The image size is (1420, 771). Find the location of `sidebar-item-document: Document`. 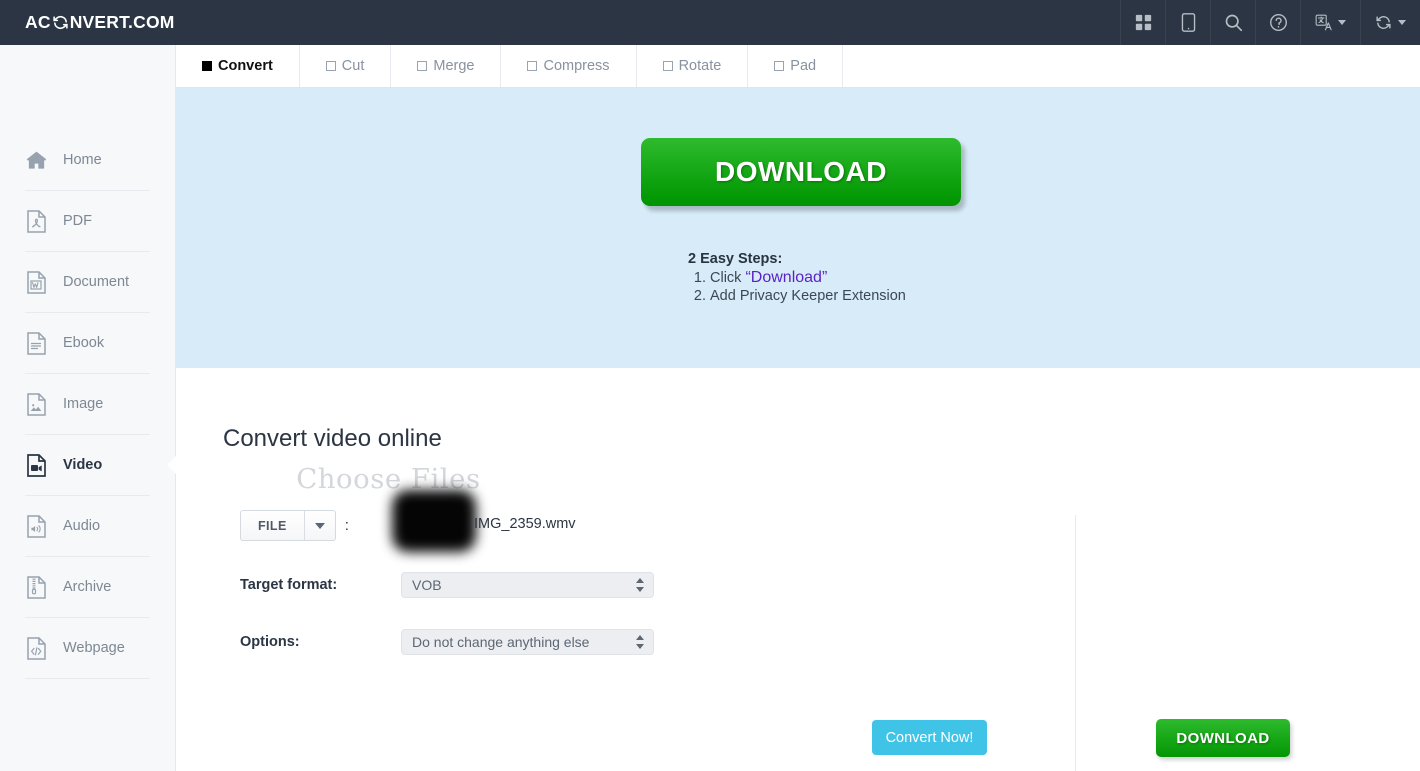

sidebar-item-document: Document is located at coordinates (87, 282).